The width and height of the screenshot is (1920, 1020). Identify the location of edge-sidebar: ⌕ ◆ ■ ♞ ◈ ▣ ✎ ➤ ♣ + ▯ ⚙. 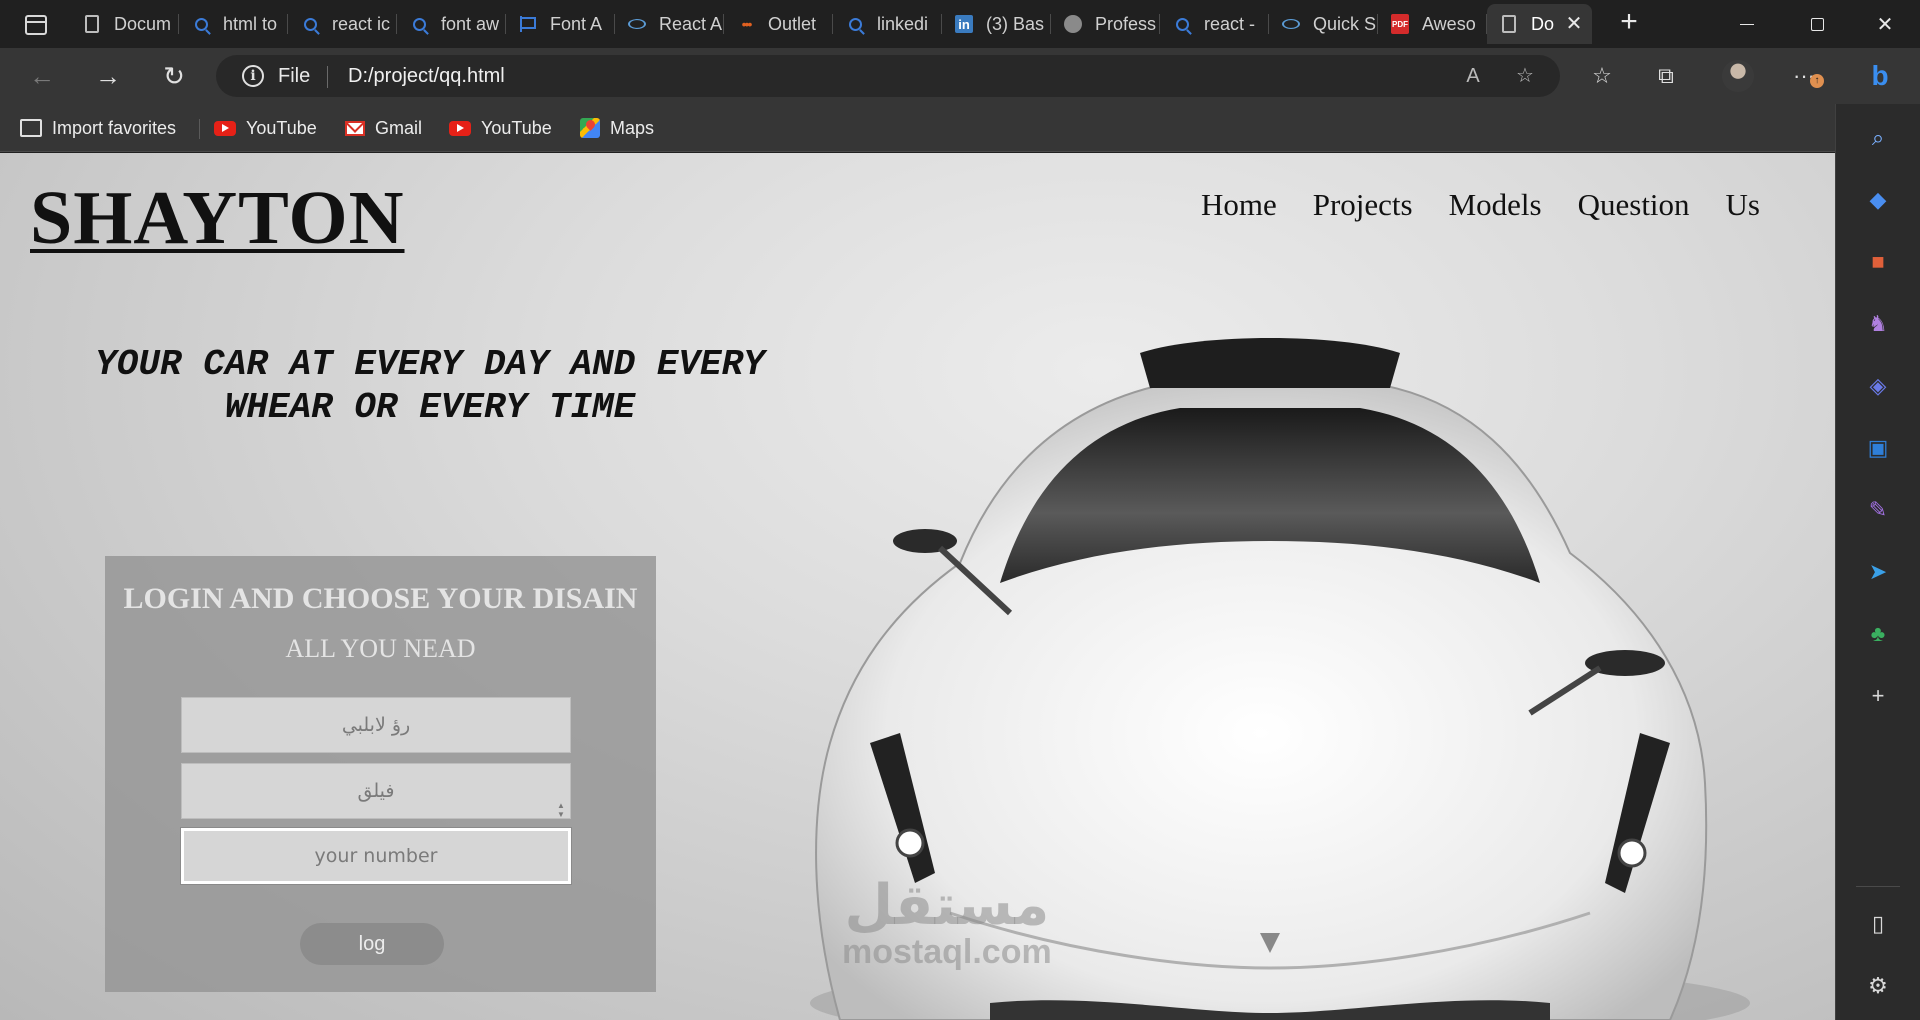
(1877, 562).